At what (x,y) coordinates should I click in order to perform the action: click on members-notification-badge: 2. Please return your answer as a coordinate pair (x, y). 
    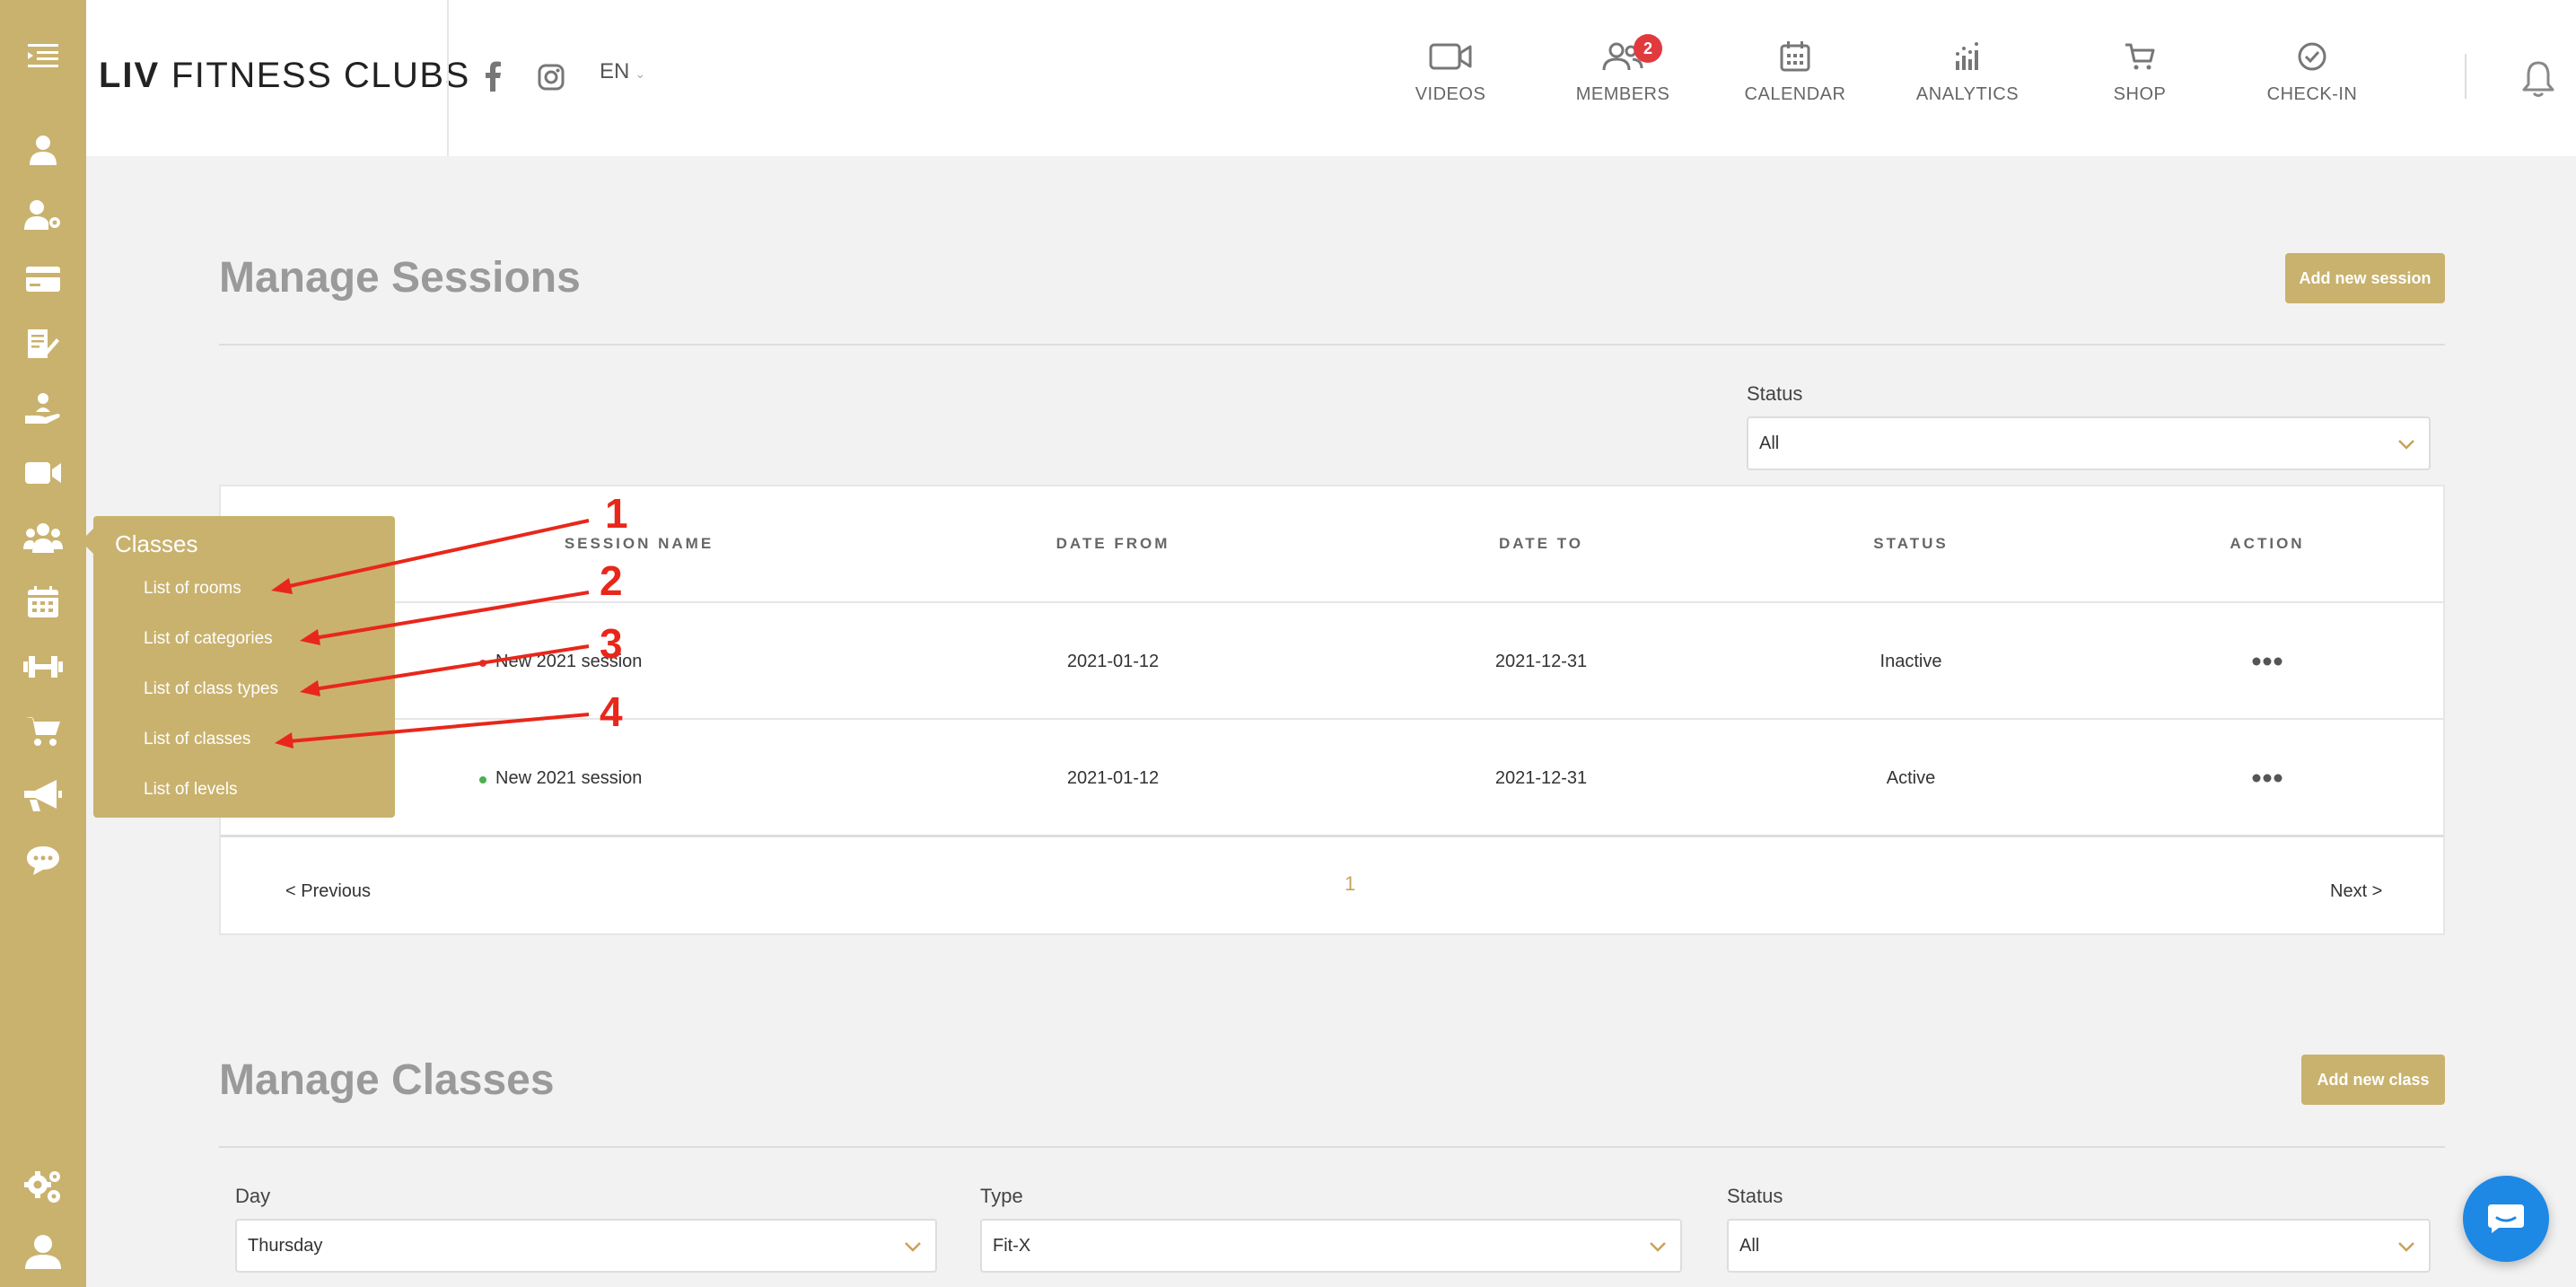
    Looking at the image, I should click on (1648, 48).